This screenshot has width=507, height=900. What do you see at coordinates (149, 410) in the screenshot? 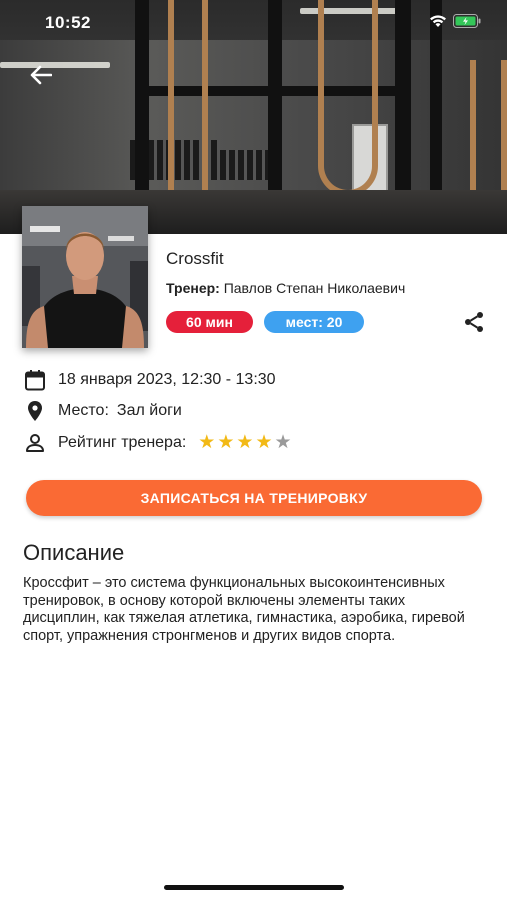
I see `place-value: Зал йоги` at bounding box center [149, 410].